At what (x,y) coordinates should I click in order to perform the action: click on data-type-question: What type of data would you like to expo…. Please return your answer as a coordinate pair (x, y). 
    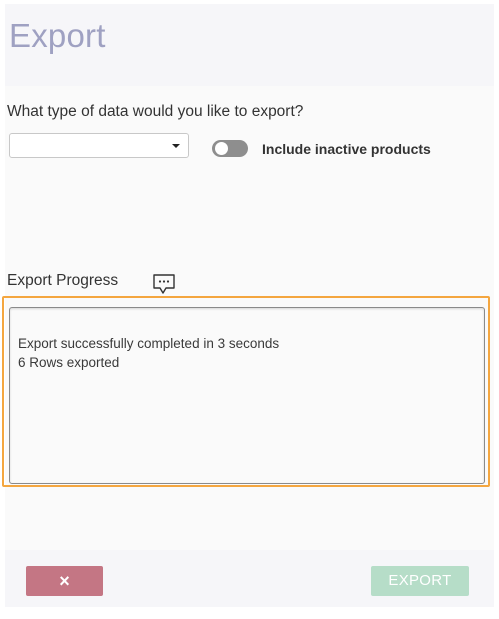
    Looking at the image, I should click on (155, 111).